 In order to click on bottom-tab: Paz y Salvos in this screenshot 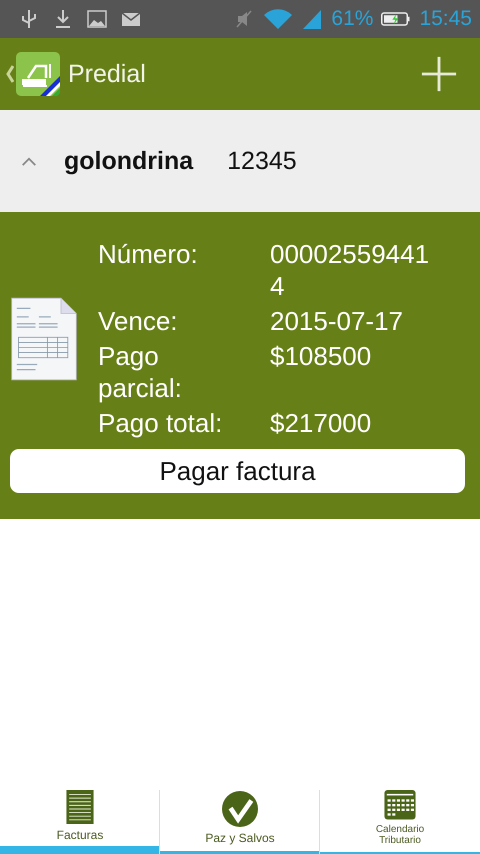, I will do `click(240, 822)`.